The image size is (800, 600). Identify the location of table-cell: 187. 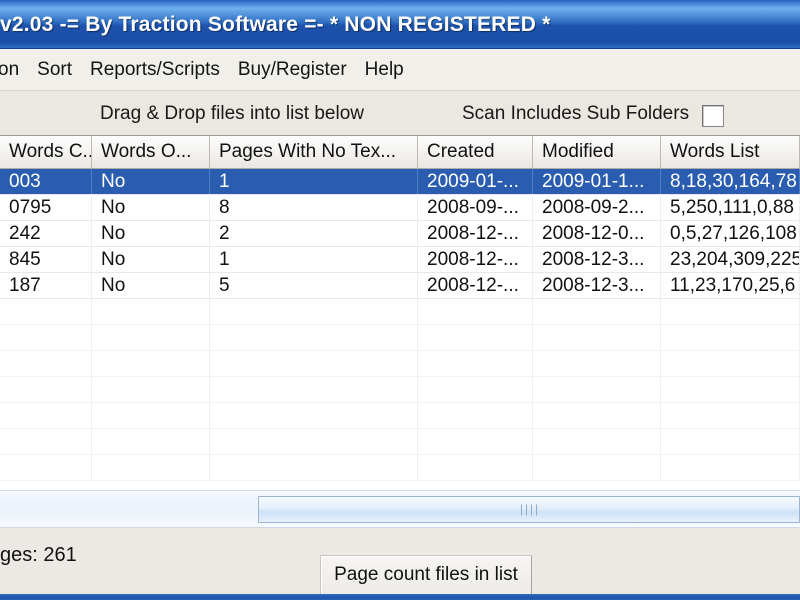
(46, 285).